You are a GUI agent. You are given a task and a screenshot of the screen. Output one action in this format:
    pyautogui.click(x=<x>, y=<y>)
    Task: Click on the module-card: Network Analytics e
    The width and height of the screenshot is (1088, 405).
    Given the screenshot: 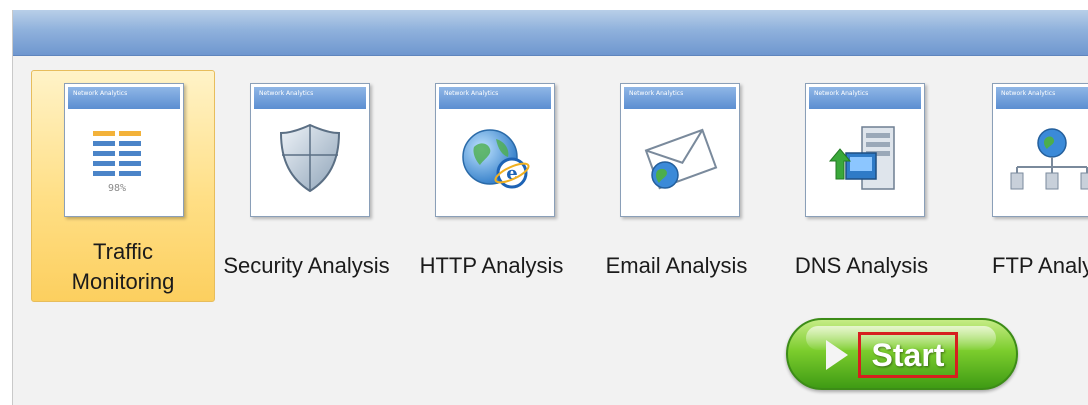 What is the action you would take?
    pyautogui.click(x=495, y=150)
    